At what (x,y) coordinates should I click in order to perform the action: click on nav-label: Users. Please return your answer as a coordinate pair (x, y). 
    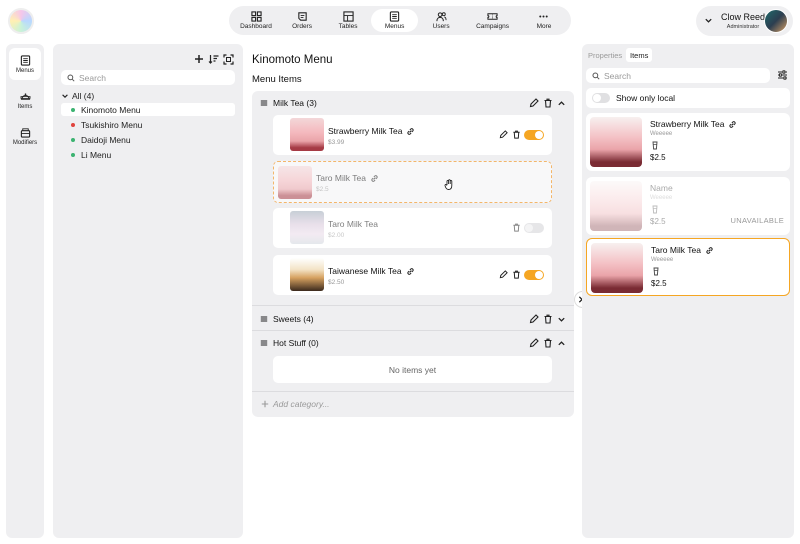
    Looking at the image, I should click on (441, 26).